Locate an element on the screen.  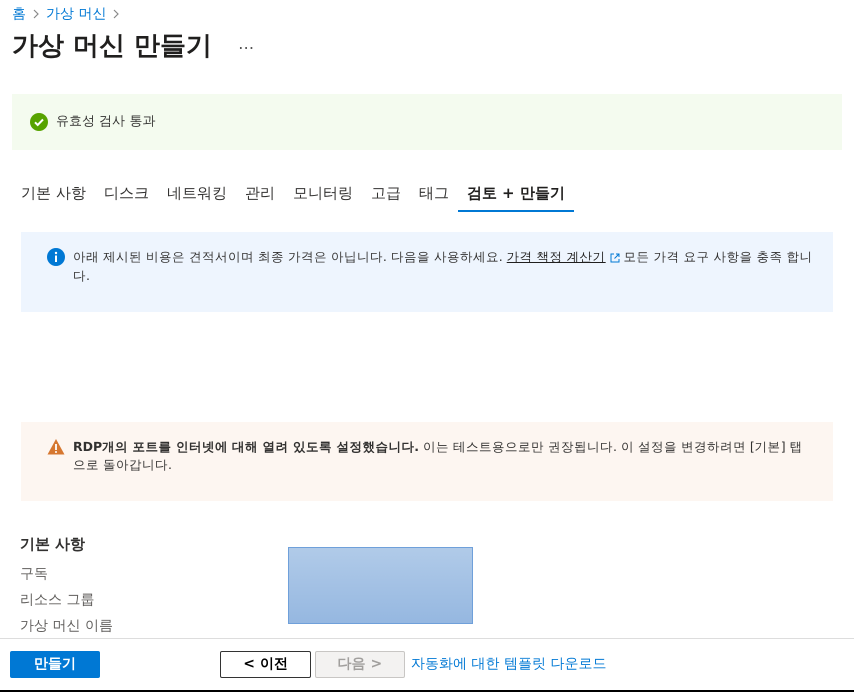
tab: 관리 is located at coordinates (260, 195).